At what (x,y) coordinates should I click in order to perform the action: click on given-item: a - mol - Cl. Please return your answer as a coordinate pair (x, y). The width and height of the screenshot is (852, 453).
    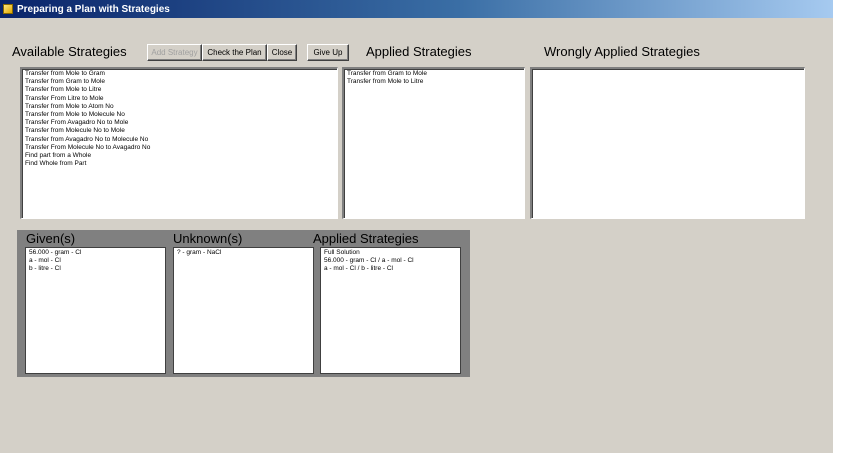
    Looking at the image, I should click on (95, 261).